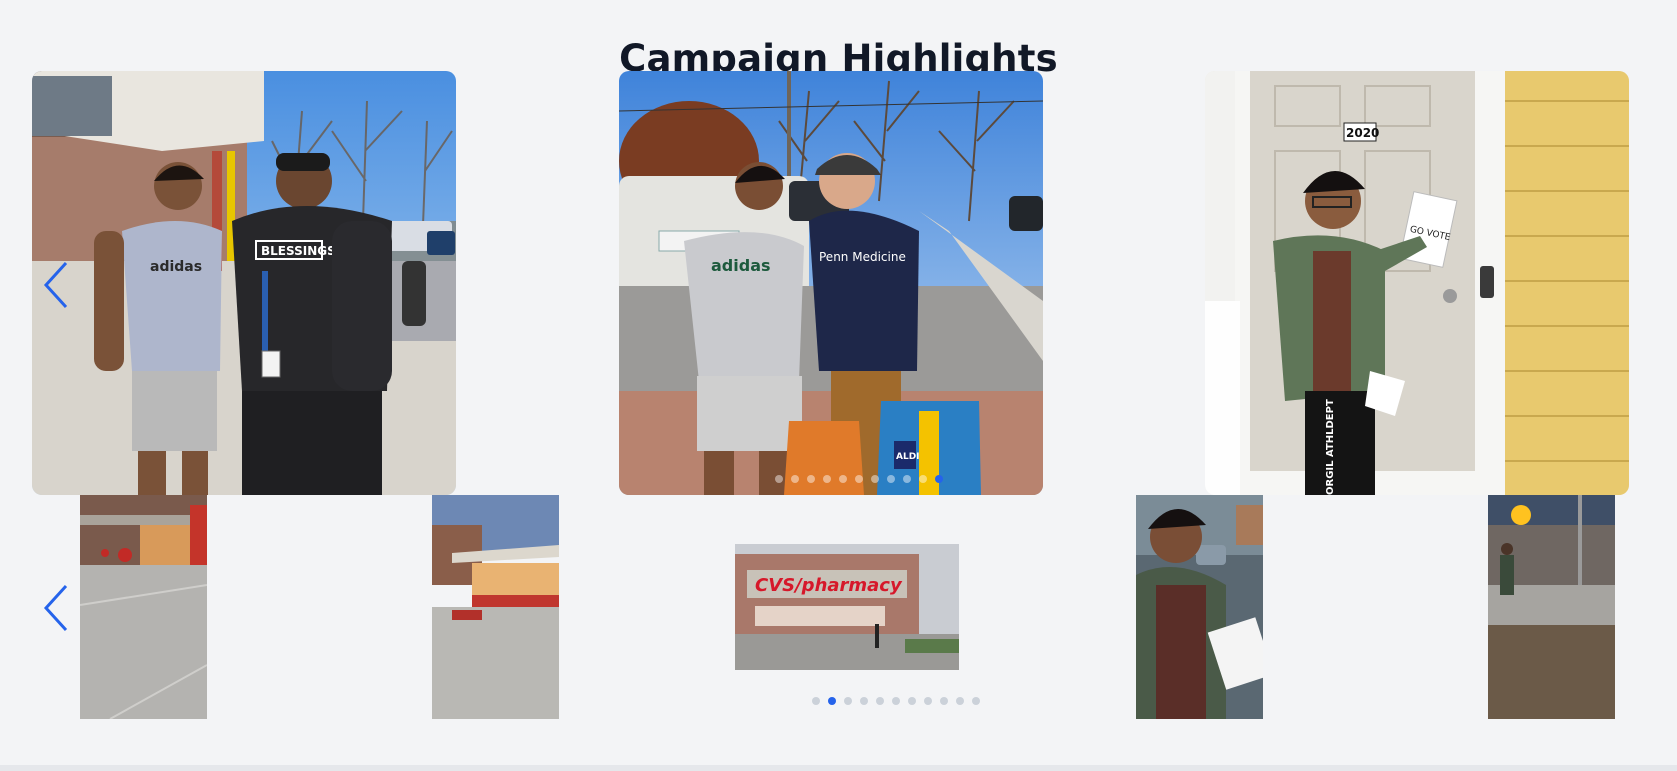  Describe the element at coordinates (1417, 283) in the screenshot. I see `slide-photo-door-flyer: 2020 GO VOTE ORGIL ATHLDEPT` at that location.